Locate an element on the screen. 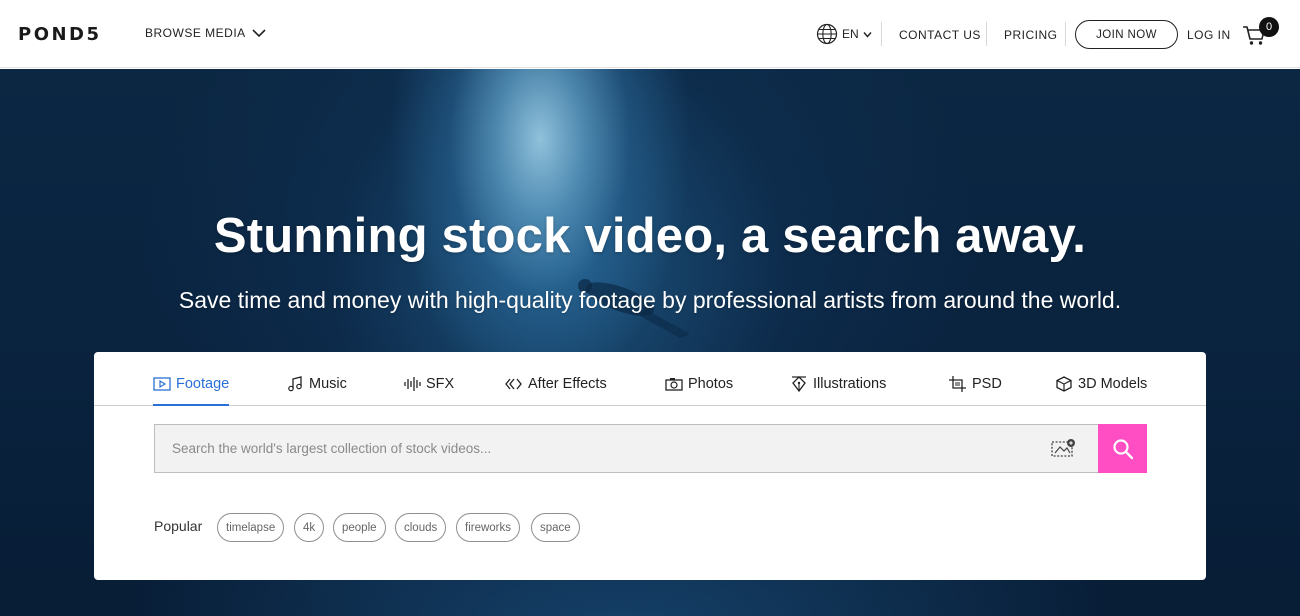 The height and width of the screenshot is (616, 1300). popular-tag-chip: people is located at coordinates (359, 527).